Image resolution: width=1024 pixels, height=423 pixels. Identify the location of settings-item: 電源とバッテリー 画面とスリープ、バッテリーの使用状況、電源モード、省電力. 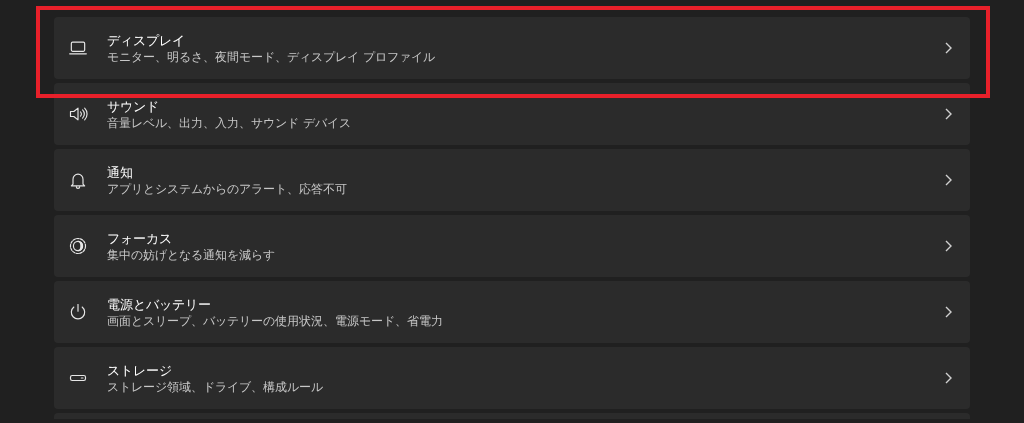
(512, 312).